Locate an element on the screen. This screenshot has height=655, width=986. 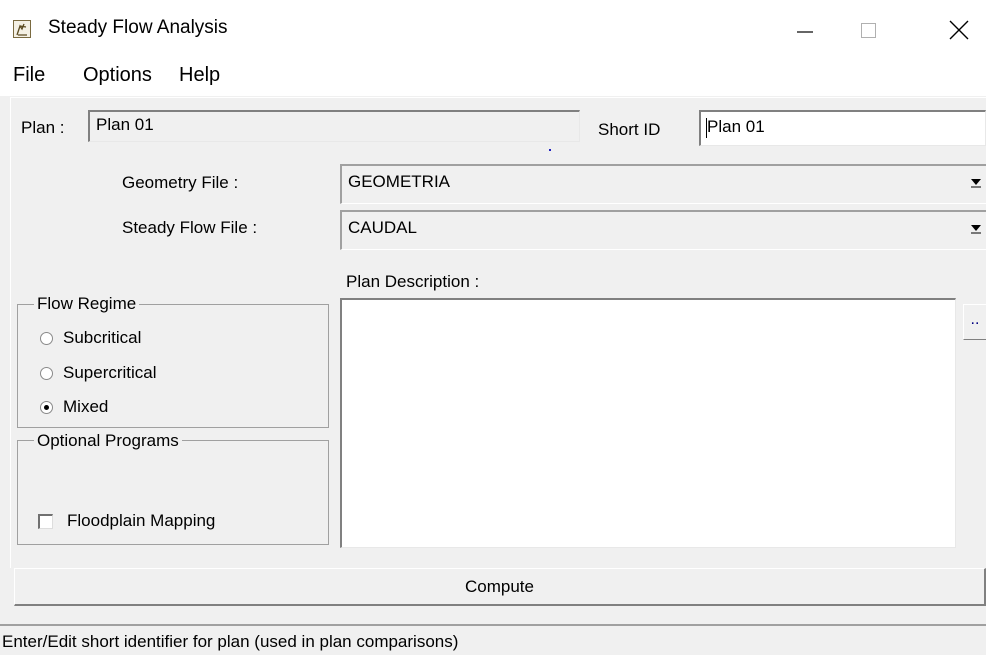
window-title: Steady Flow Analysis is located at coordinates (138, 27).